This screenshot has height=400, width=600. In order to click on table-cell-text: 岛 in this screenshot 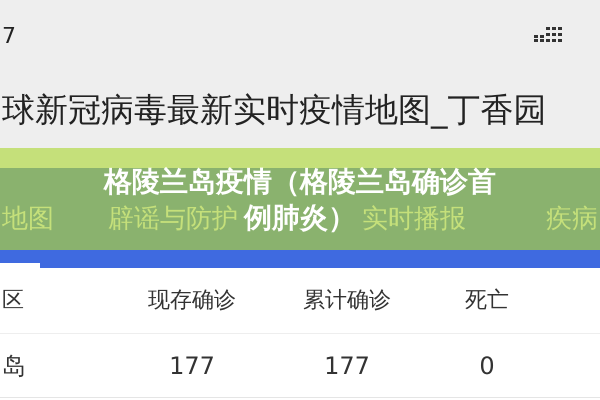, I will do `click(14, 366)`.